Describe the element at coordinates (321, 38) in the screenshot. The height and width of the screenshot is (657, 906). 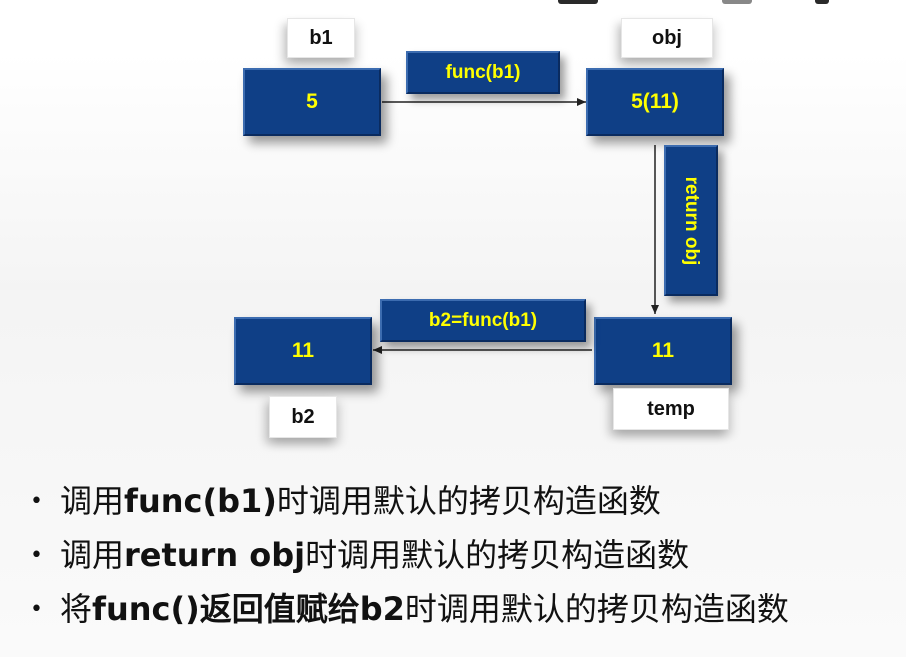
I see `tag-b1: b1` at that location.